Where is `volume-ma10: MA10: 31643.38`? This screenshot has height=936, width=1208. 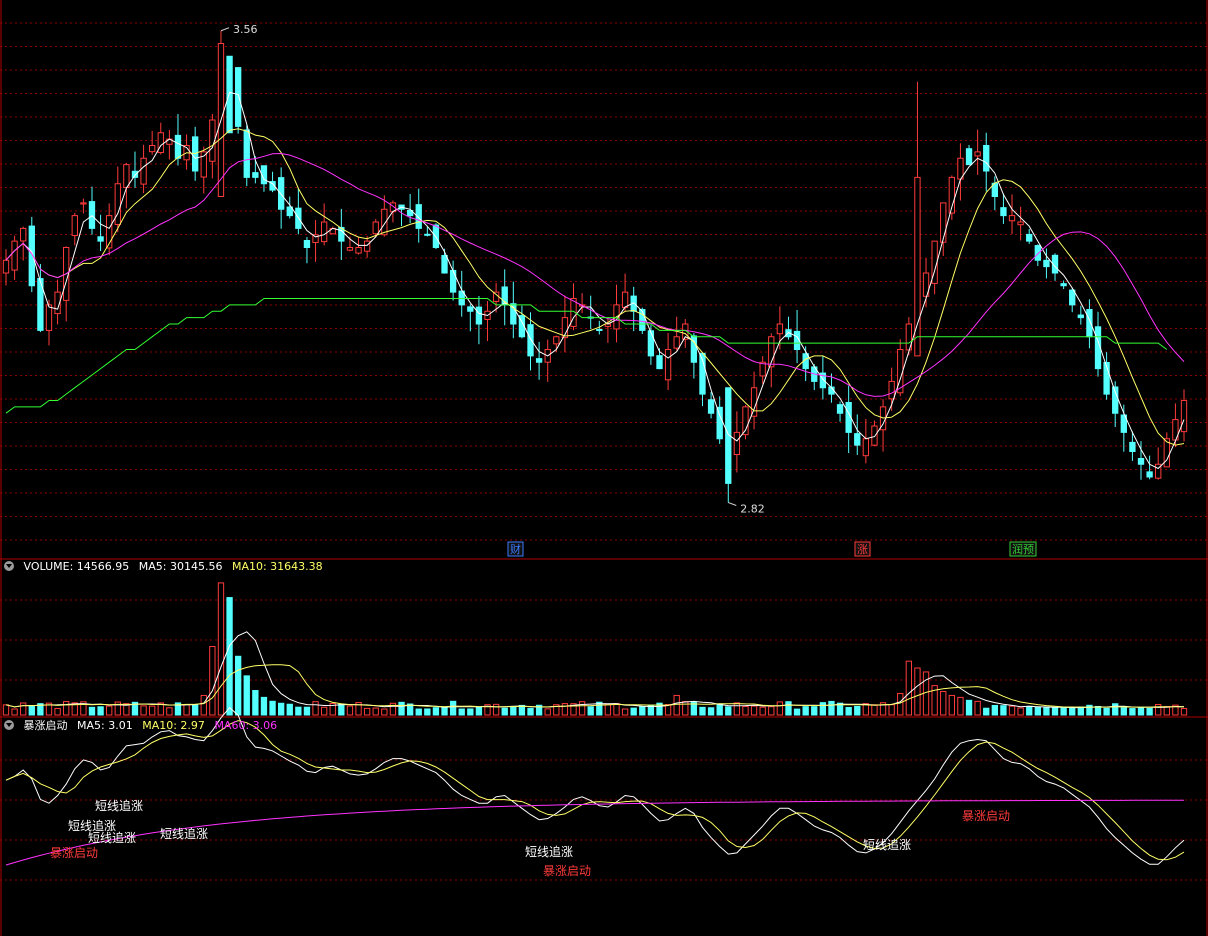
volume-ma10: MA10: 31643.38 is located at coordinates (277, 566).